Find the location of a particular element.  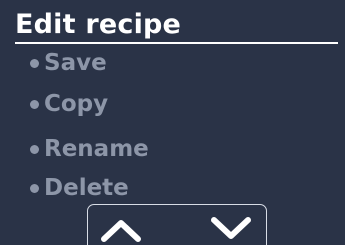

menu-item-save: Save is located at coordinates (68, 63).